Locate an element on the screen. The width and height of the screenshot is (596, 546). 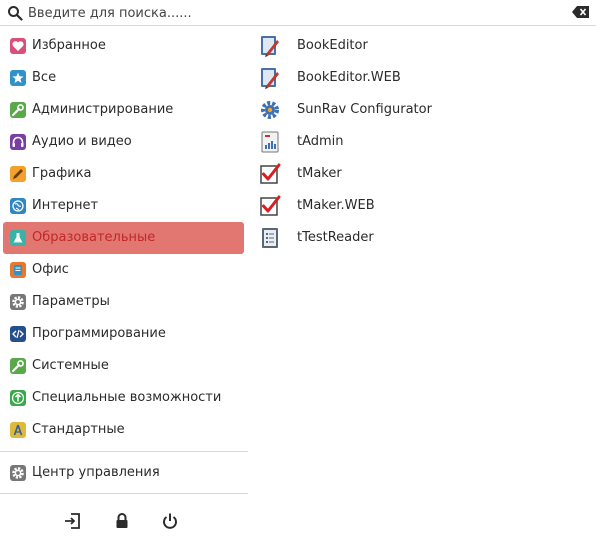
category-label: Избранное is located at coordinates (69, 45).